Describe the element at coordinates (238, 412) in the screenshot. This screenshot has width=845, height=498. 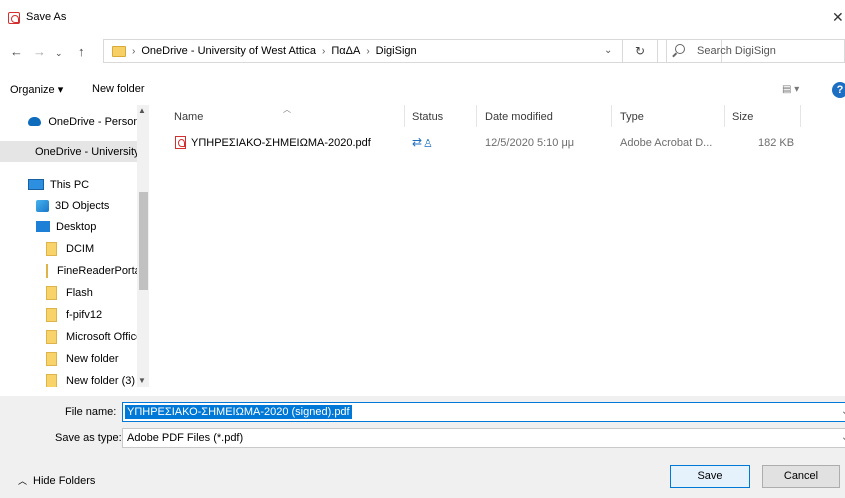
I see `file-name-value: ΥΠΗΡΕΣΙΑΚΟ-ΣΗΜΕΙΩΜΑ-2020 (signed).pdf` at that location.